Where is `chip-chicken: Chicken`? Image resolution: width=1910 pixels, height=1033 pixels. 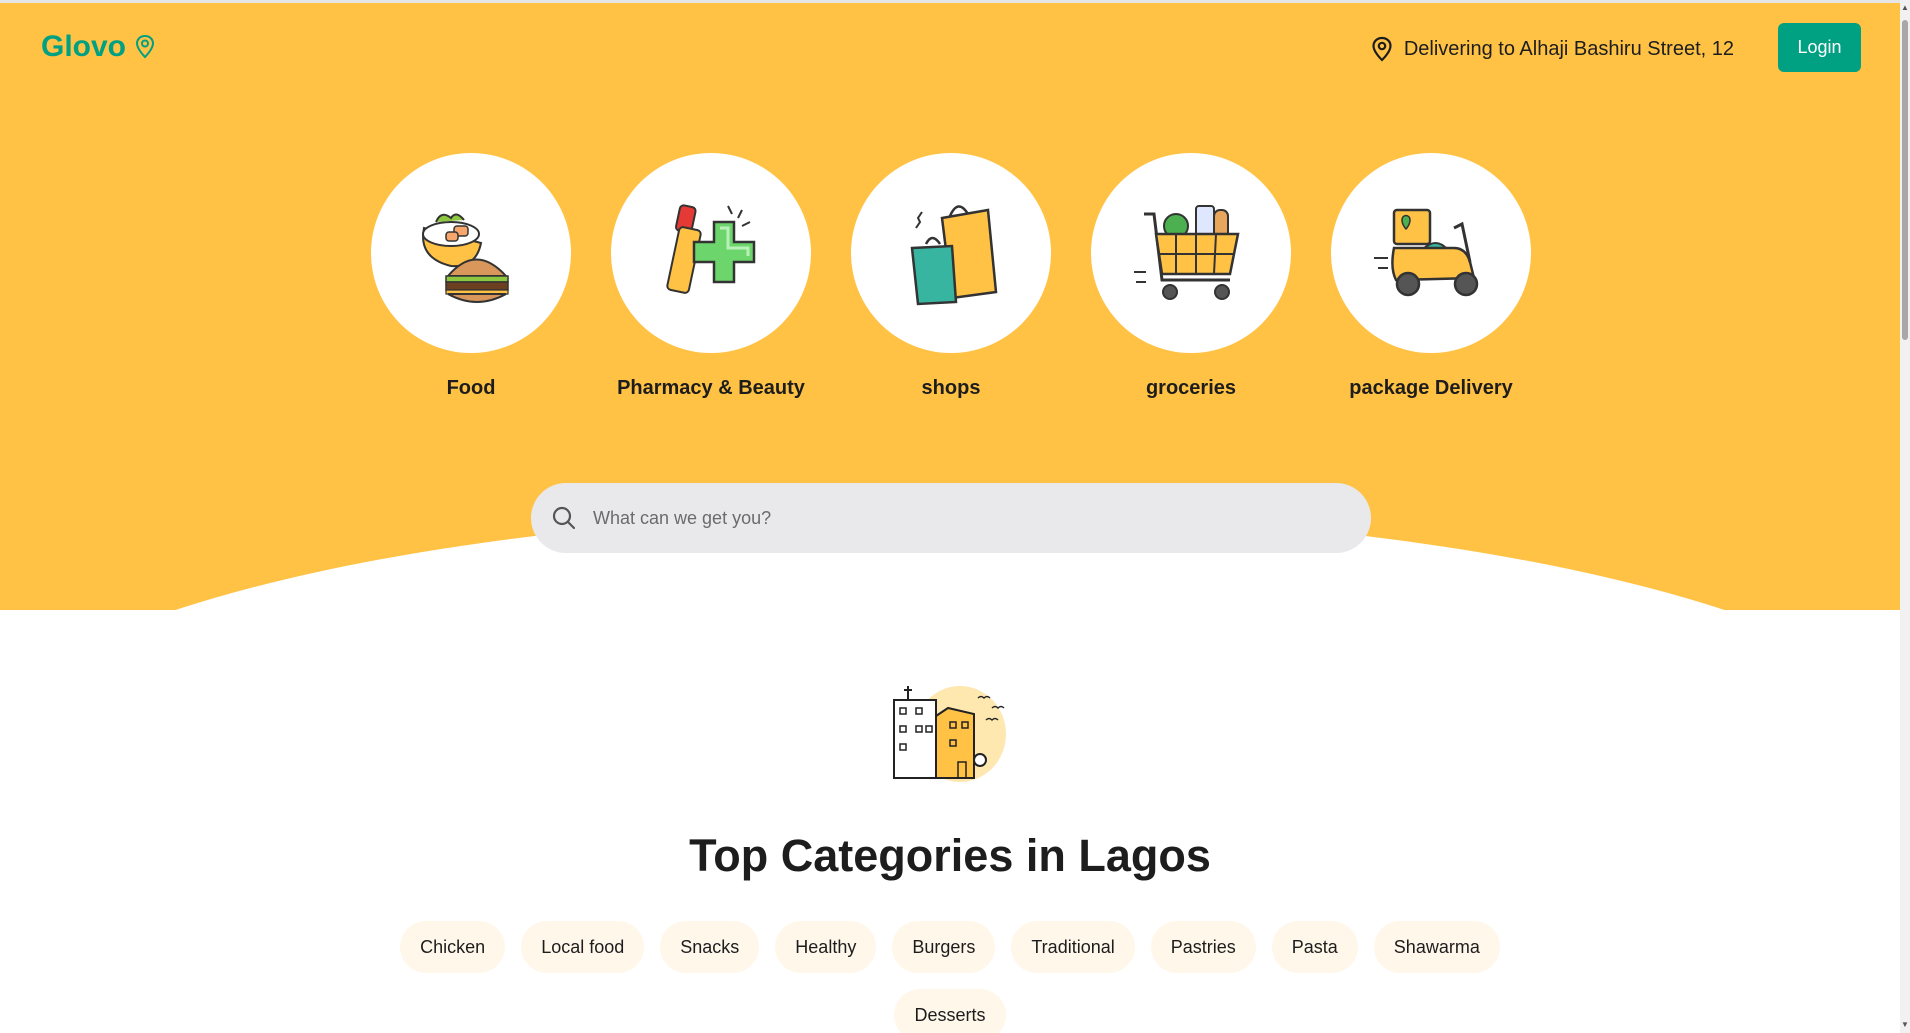 chip-chicken: Chicken is located at coordinates (453, 947).